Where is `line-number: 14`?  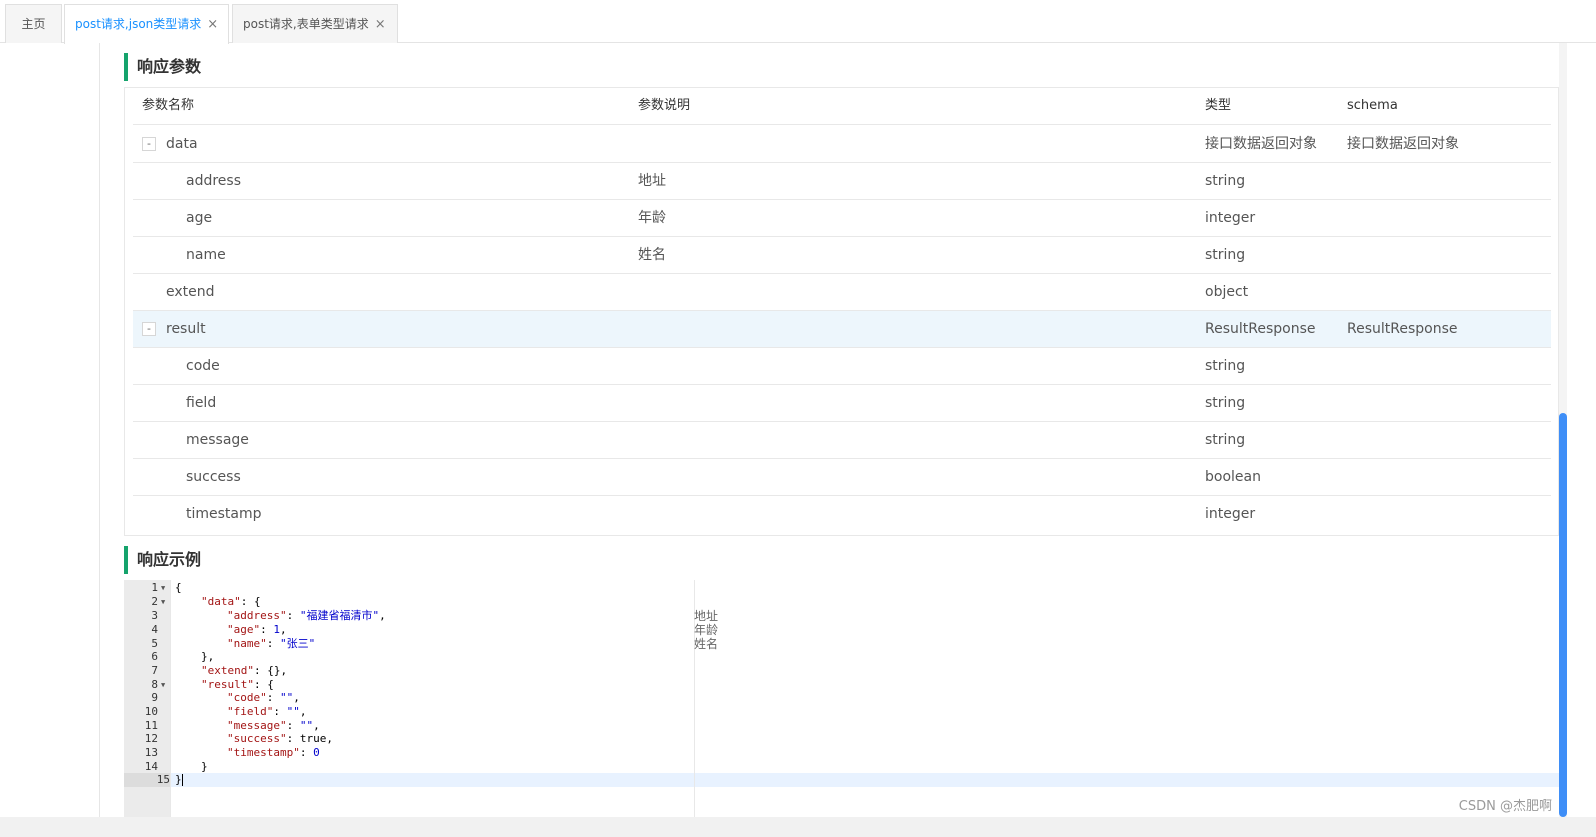 line-number: 14 is located at coordinates (151, 766).